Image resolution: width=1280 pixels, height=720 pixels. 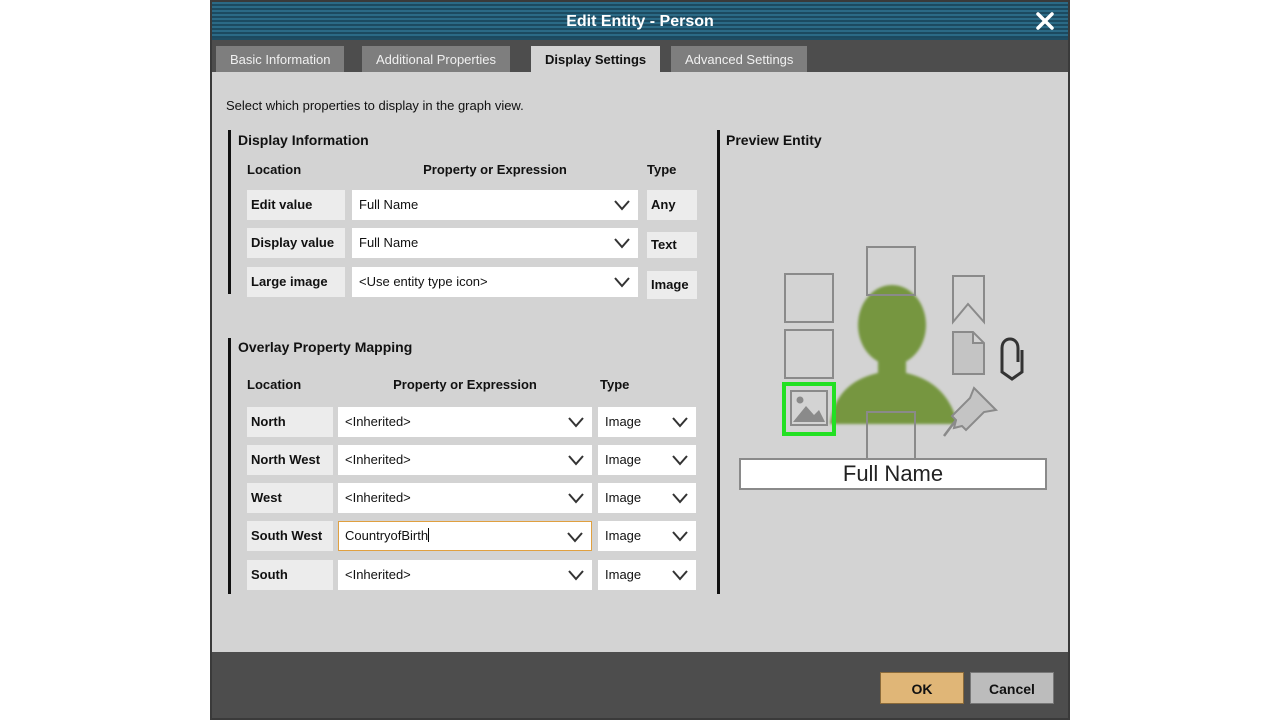 I want to click on display-value-type: Text, so click(x=672, y=245).